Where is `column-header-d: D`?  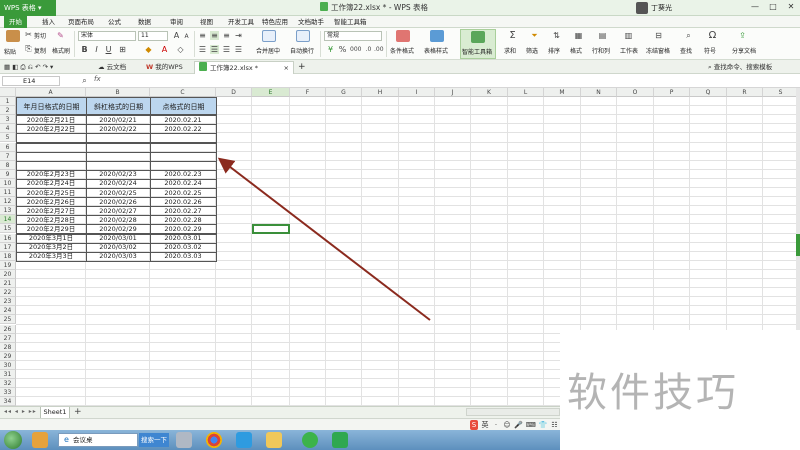 column-header-d: D is located at coordinates (234, 92).